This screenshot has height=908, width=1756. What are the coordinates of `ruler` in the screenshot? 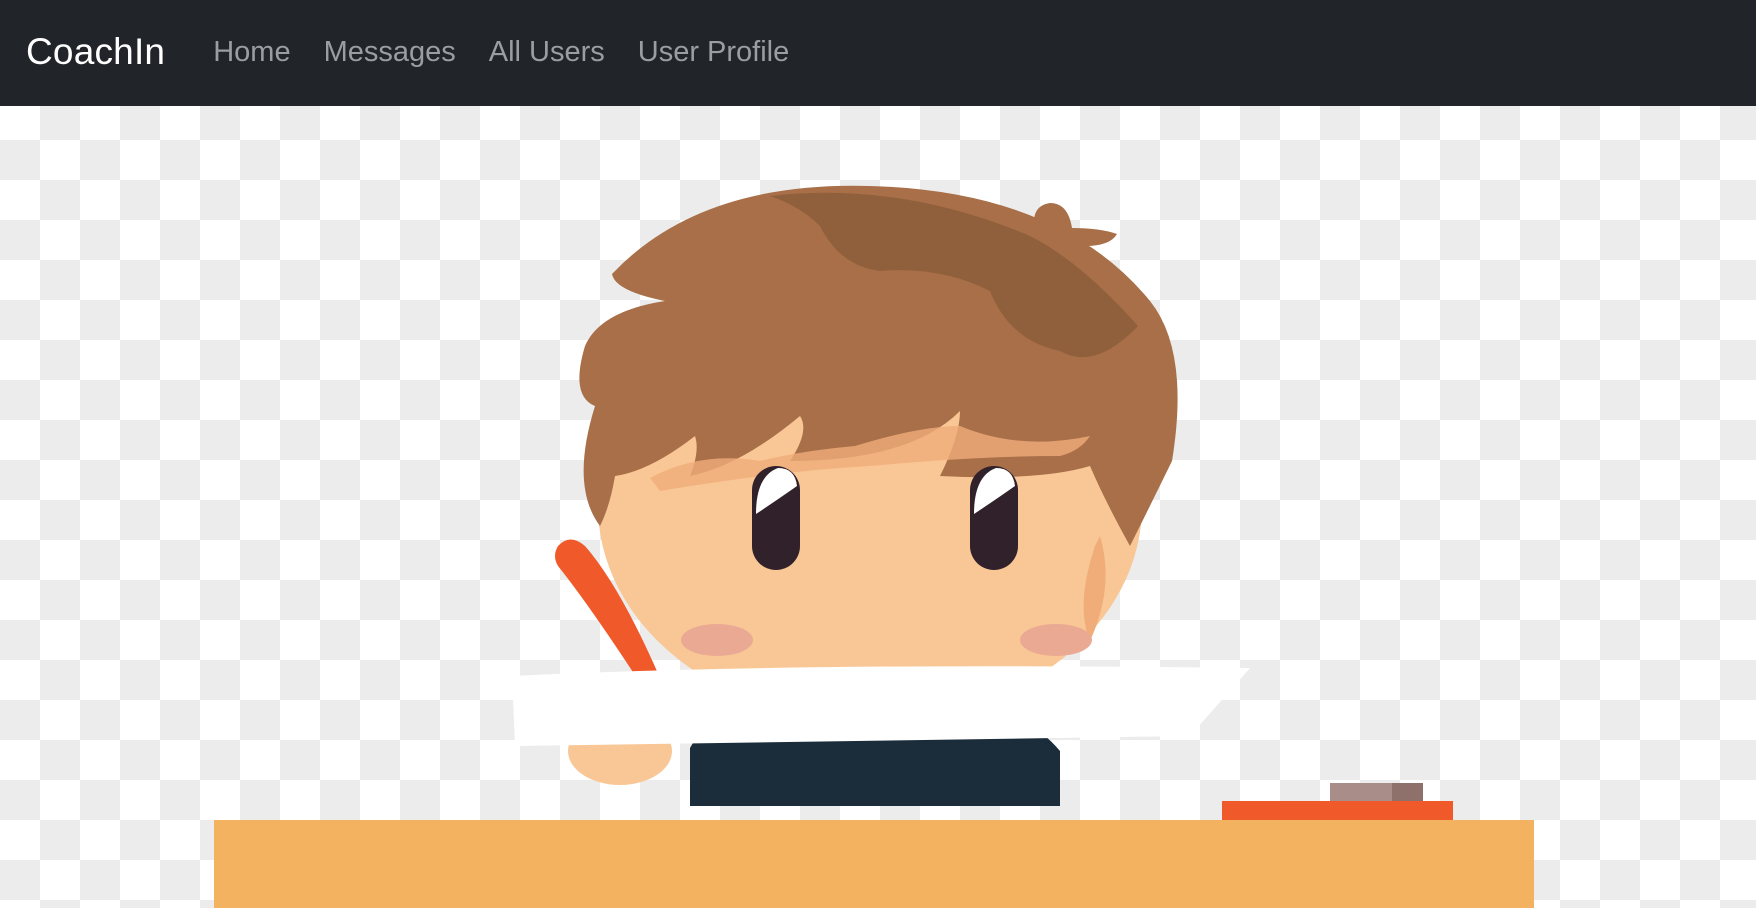 It's located at (1337, 811).